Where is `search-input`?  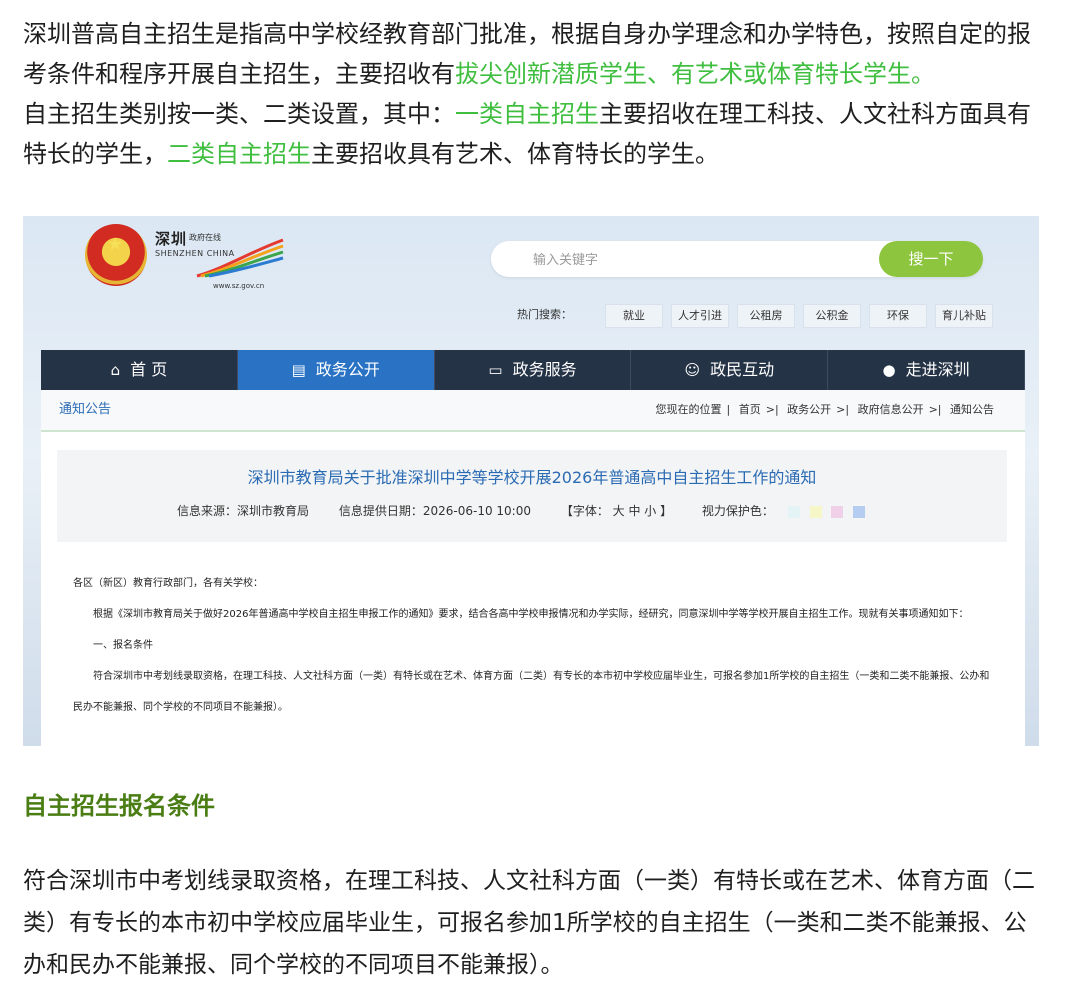
search-input is located at coordinates (698, 260).